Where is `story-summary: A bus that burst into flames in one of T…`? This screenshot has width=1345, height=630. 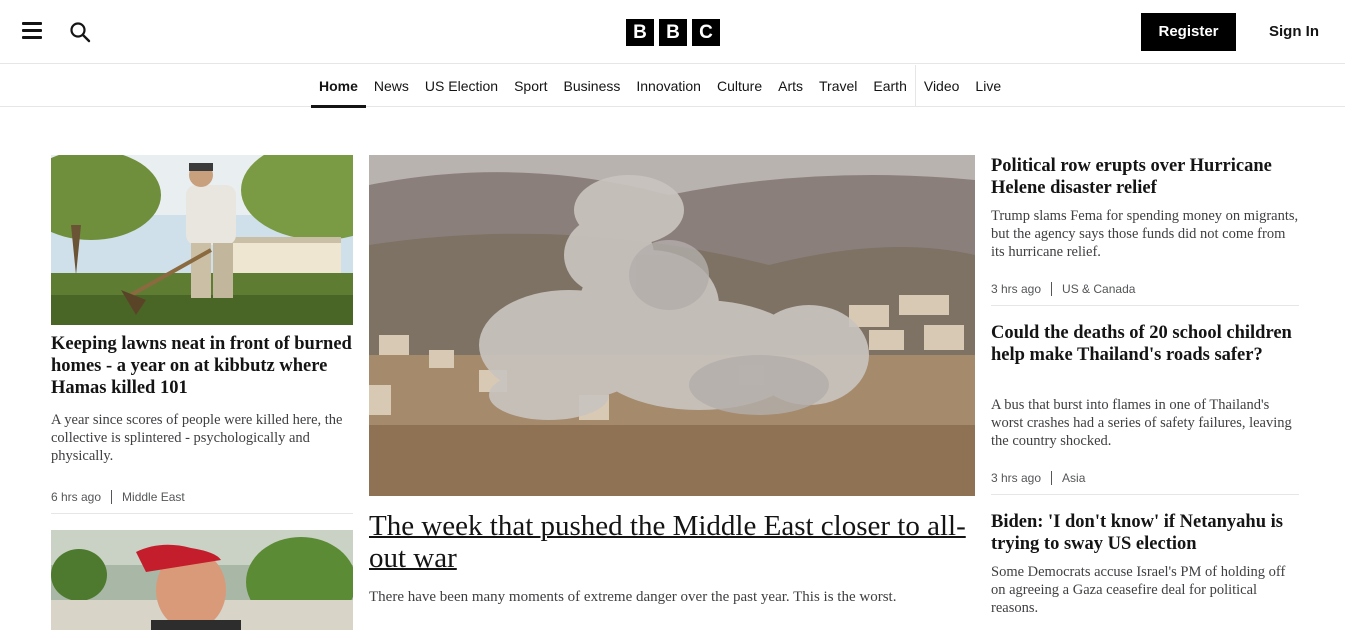 story-summary: A bus that burst into flames in one of T… is located at coordinates (1141, 423).